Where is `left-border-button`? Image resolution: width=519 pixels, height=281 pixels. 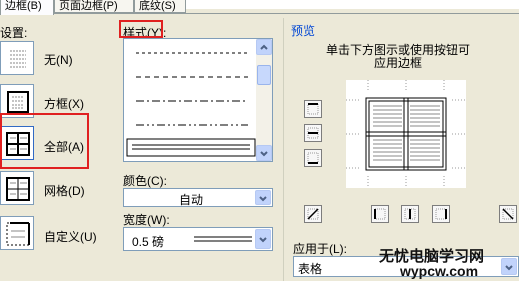 left-border-button is located at coordinates (380, 214).